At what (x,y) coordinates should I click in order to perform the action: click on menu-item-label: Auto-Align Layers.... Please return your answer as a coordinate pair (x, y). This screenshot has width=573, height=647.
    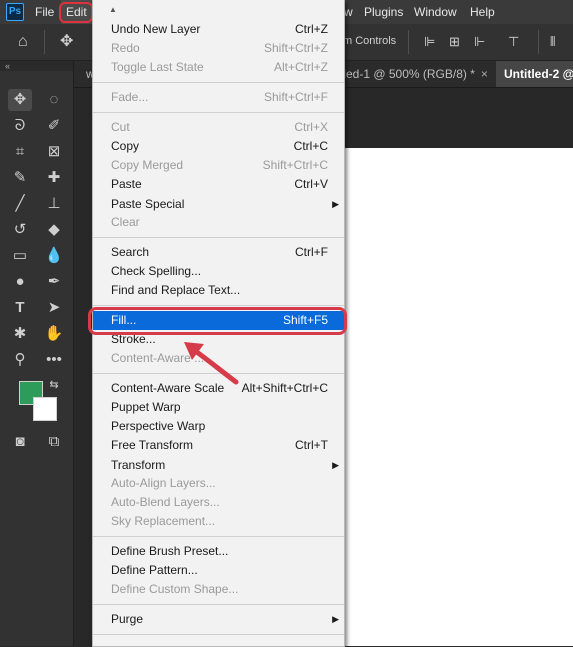
    Looking at the image, I should click on (163, 483).